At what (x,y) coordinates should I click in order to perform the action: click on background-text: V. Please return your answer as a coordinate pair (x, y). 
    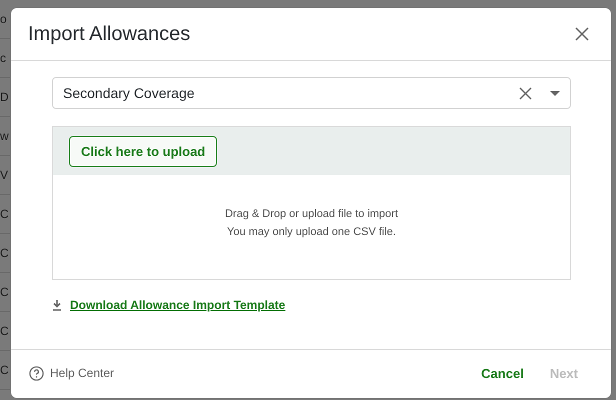
    Looking at the image, I should click on (4, 175).